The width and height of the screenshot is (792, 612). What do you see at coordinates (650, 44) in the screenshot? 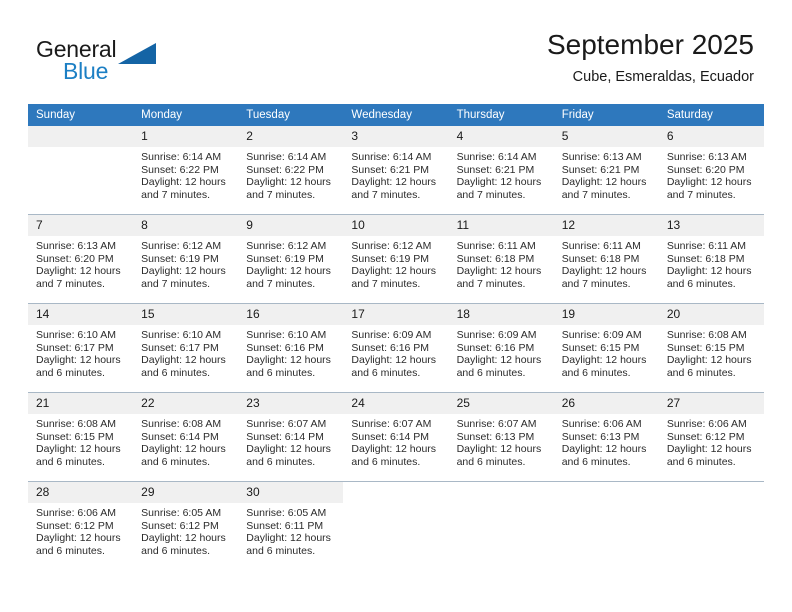
I see `page-title: September 2025` at bounding box center [650, 44].